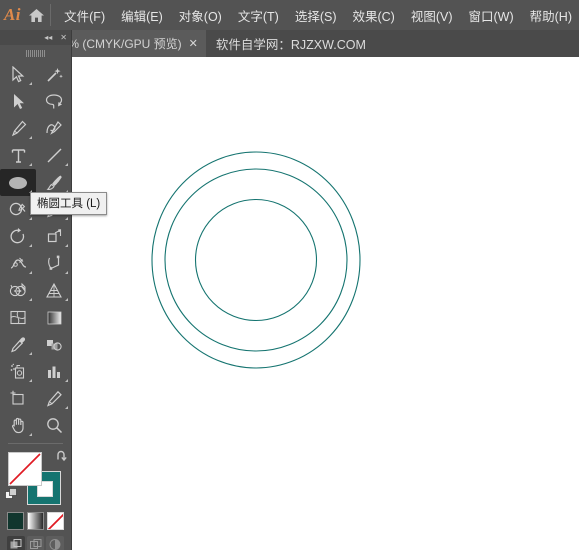 The height and width of the screenshot is (550, 579). I want to click on selection-tool, so click(18, 74).